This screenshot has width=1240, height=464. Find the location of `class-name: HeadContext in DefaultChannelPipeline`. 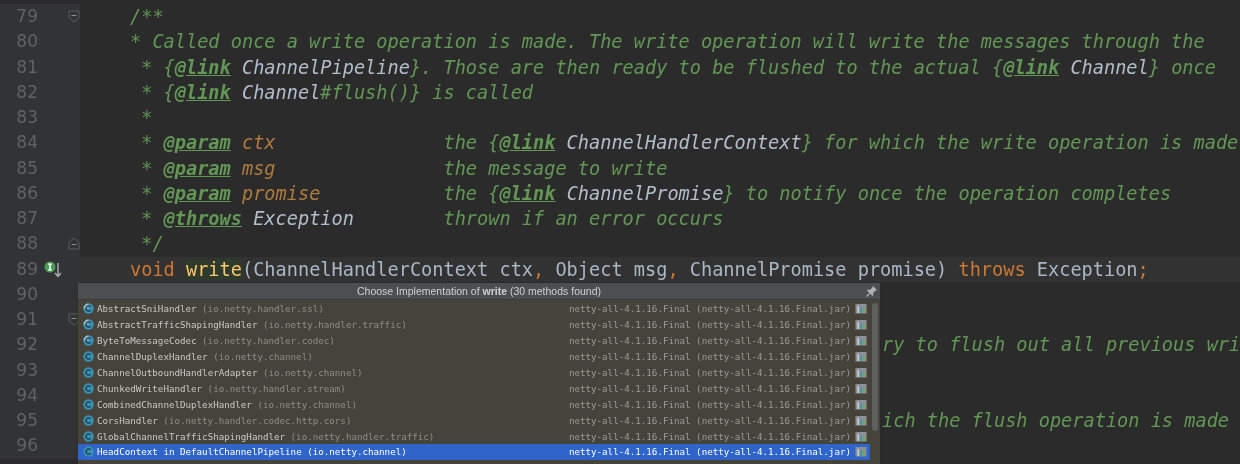

class-name: HeadContext in DefaultChannelPipeline is located at coordinates (199, 452).